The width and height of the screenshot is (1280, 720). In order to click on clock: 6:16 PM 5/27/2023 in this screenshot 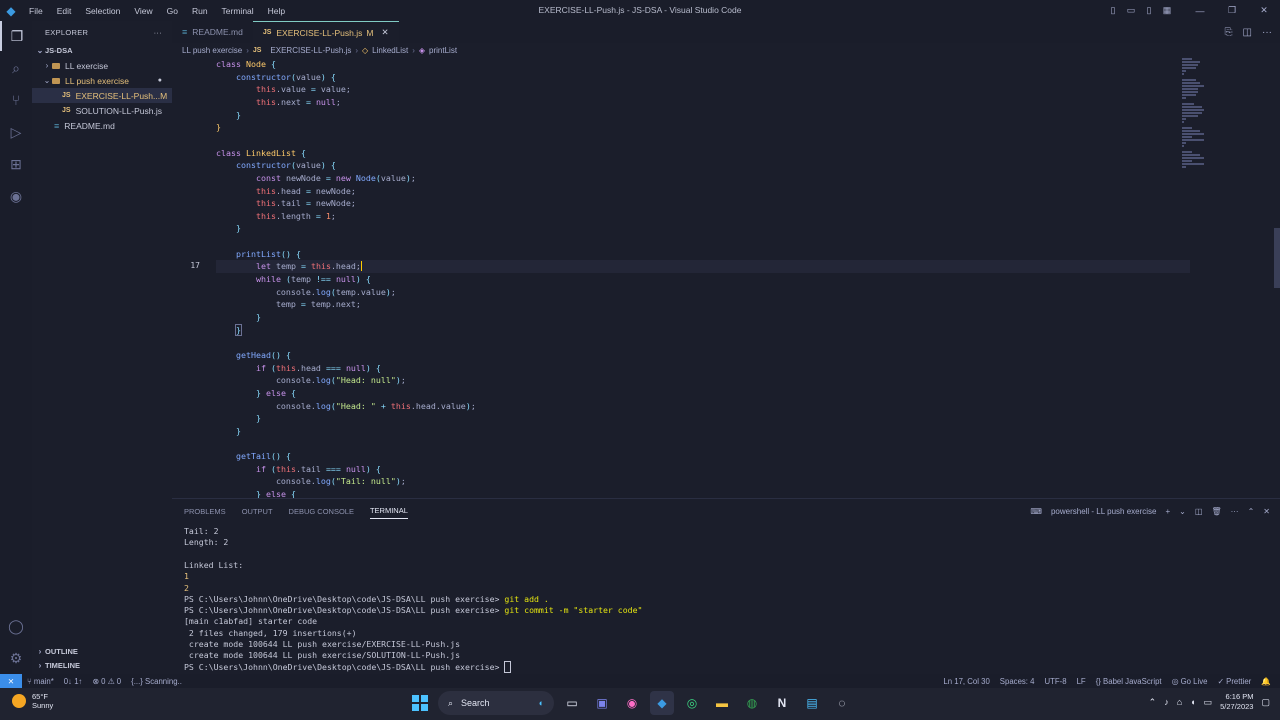, I will do `click(1236, 702)`.